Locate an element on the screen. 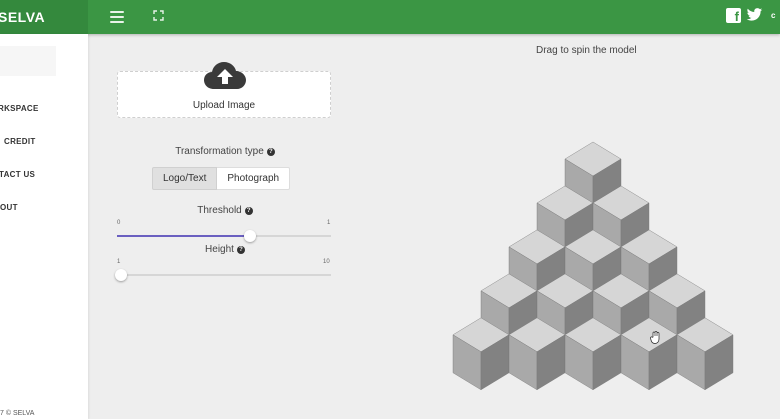 The width and height of the screenshot is (780, 419). topbar-overflow-text: c is located at coordinates (773, 15).